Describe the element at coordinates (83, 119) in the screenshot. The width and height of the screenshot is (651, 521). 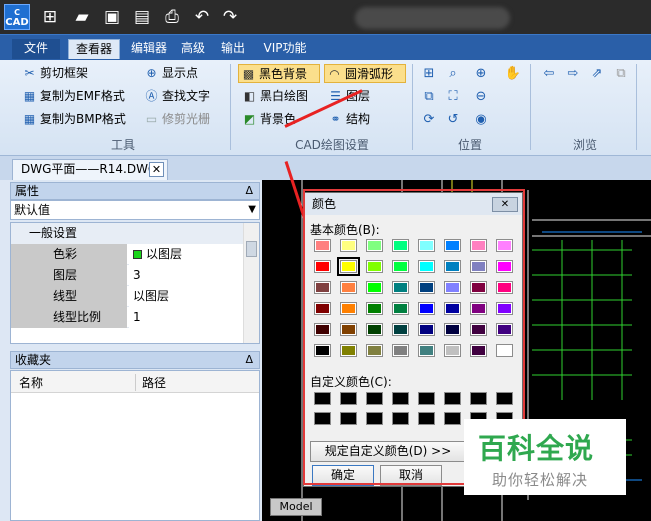
I see `copy-bmp-label: 复制为BMP格式` at that location.